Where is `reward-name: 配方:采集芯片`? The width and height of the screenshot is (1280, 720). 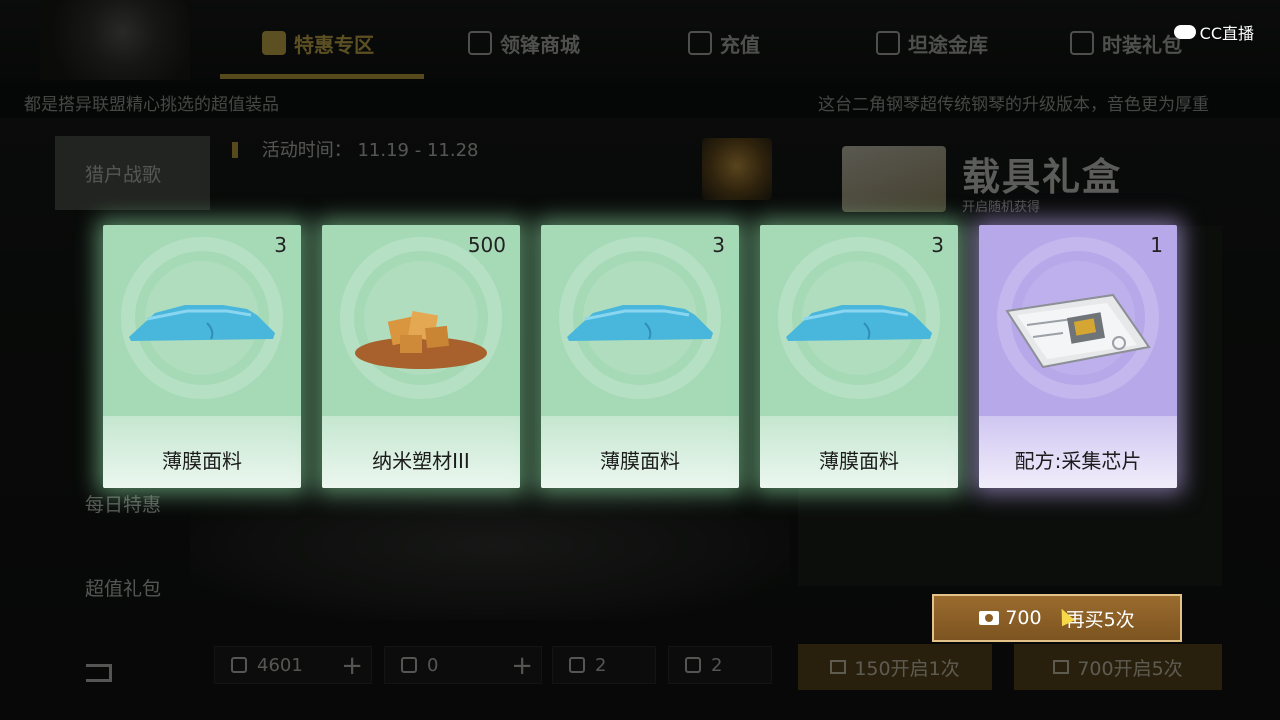
reward-name: 配方:采集芯片 is located at coordinates (1078, 461).